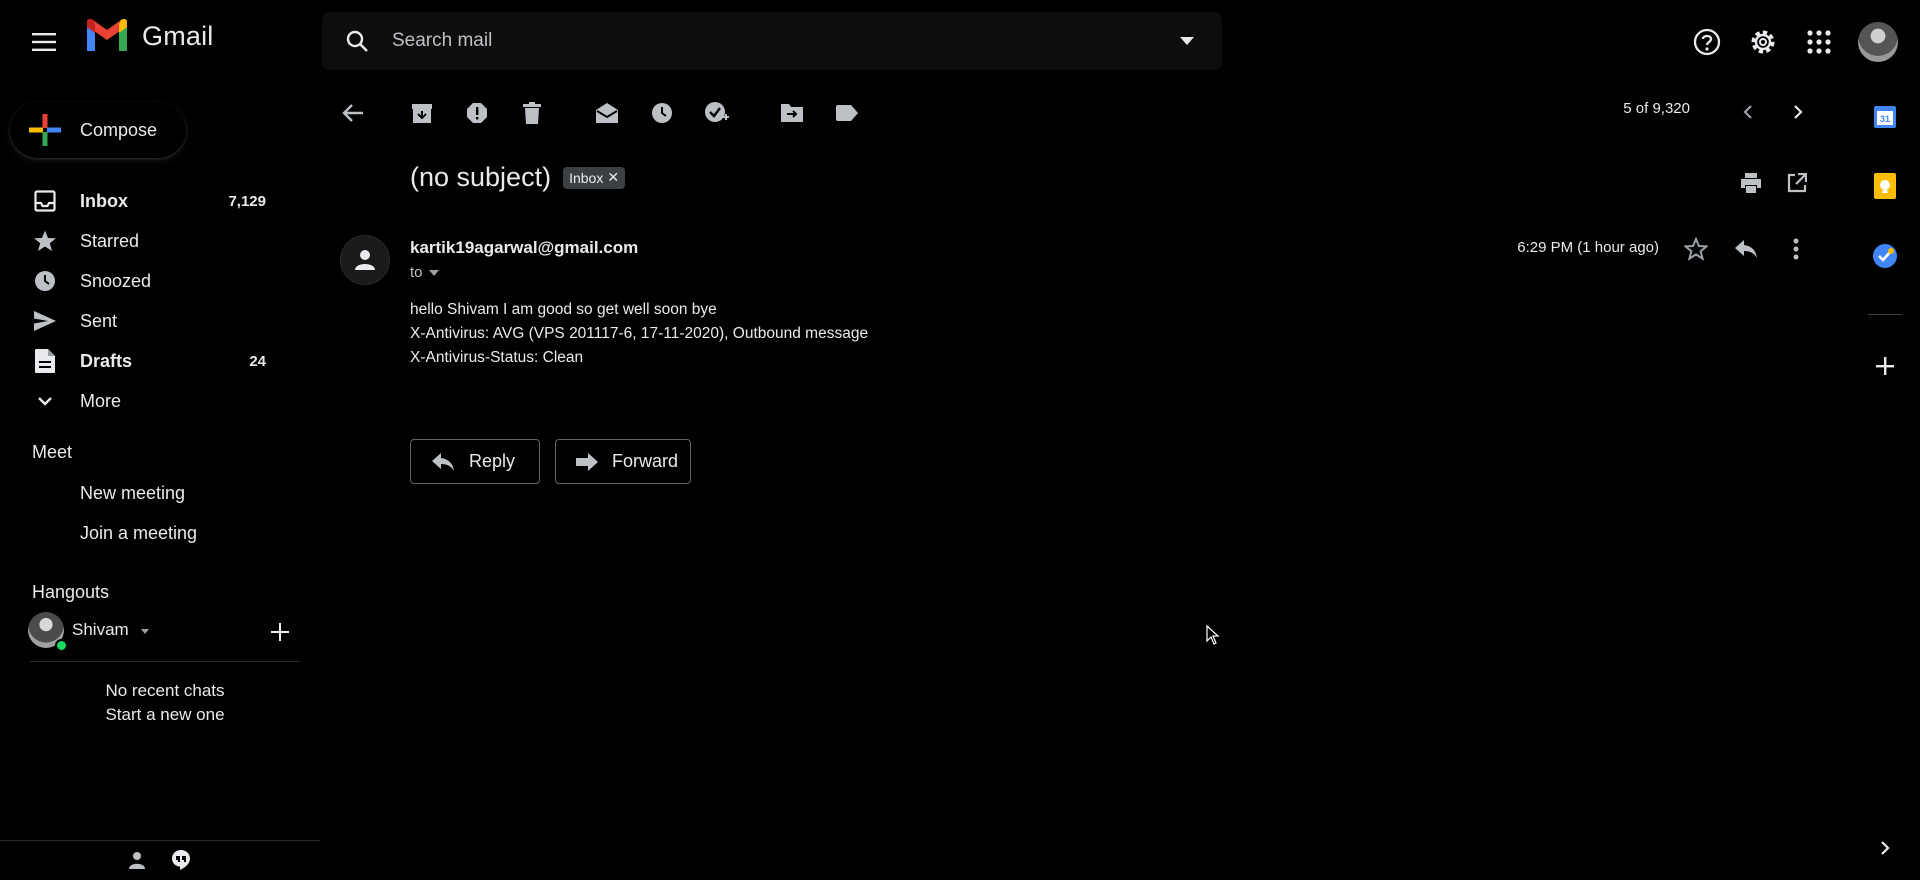 The width and height of the screenshot is (1920, 880). What do you see at coordinates (52, 452) in the screenshot?
I see `meet-section-title: Meet` at bounding box center [52, 452].